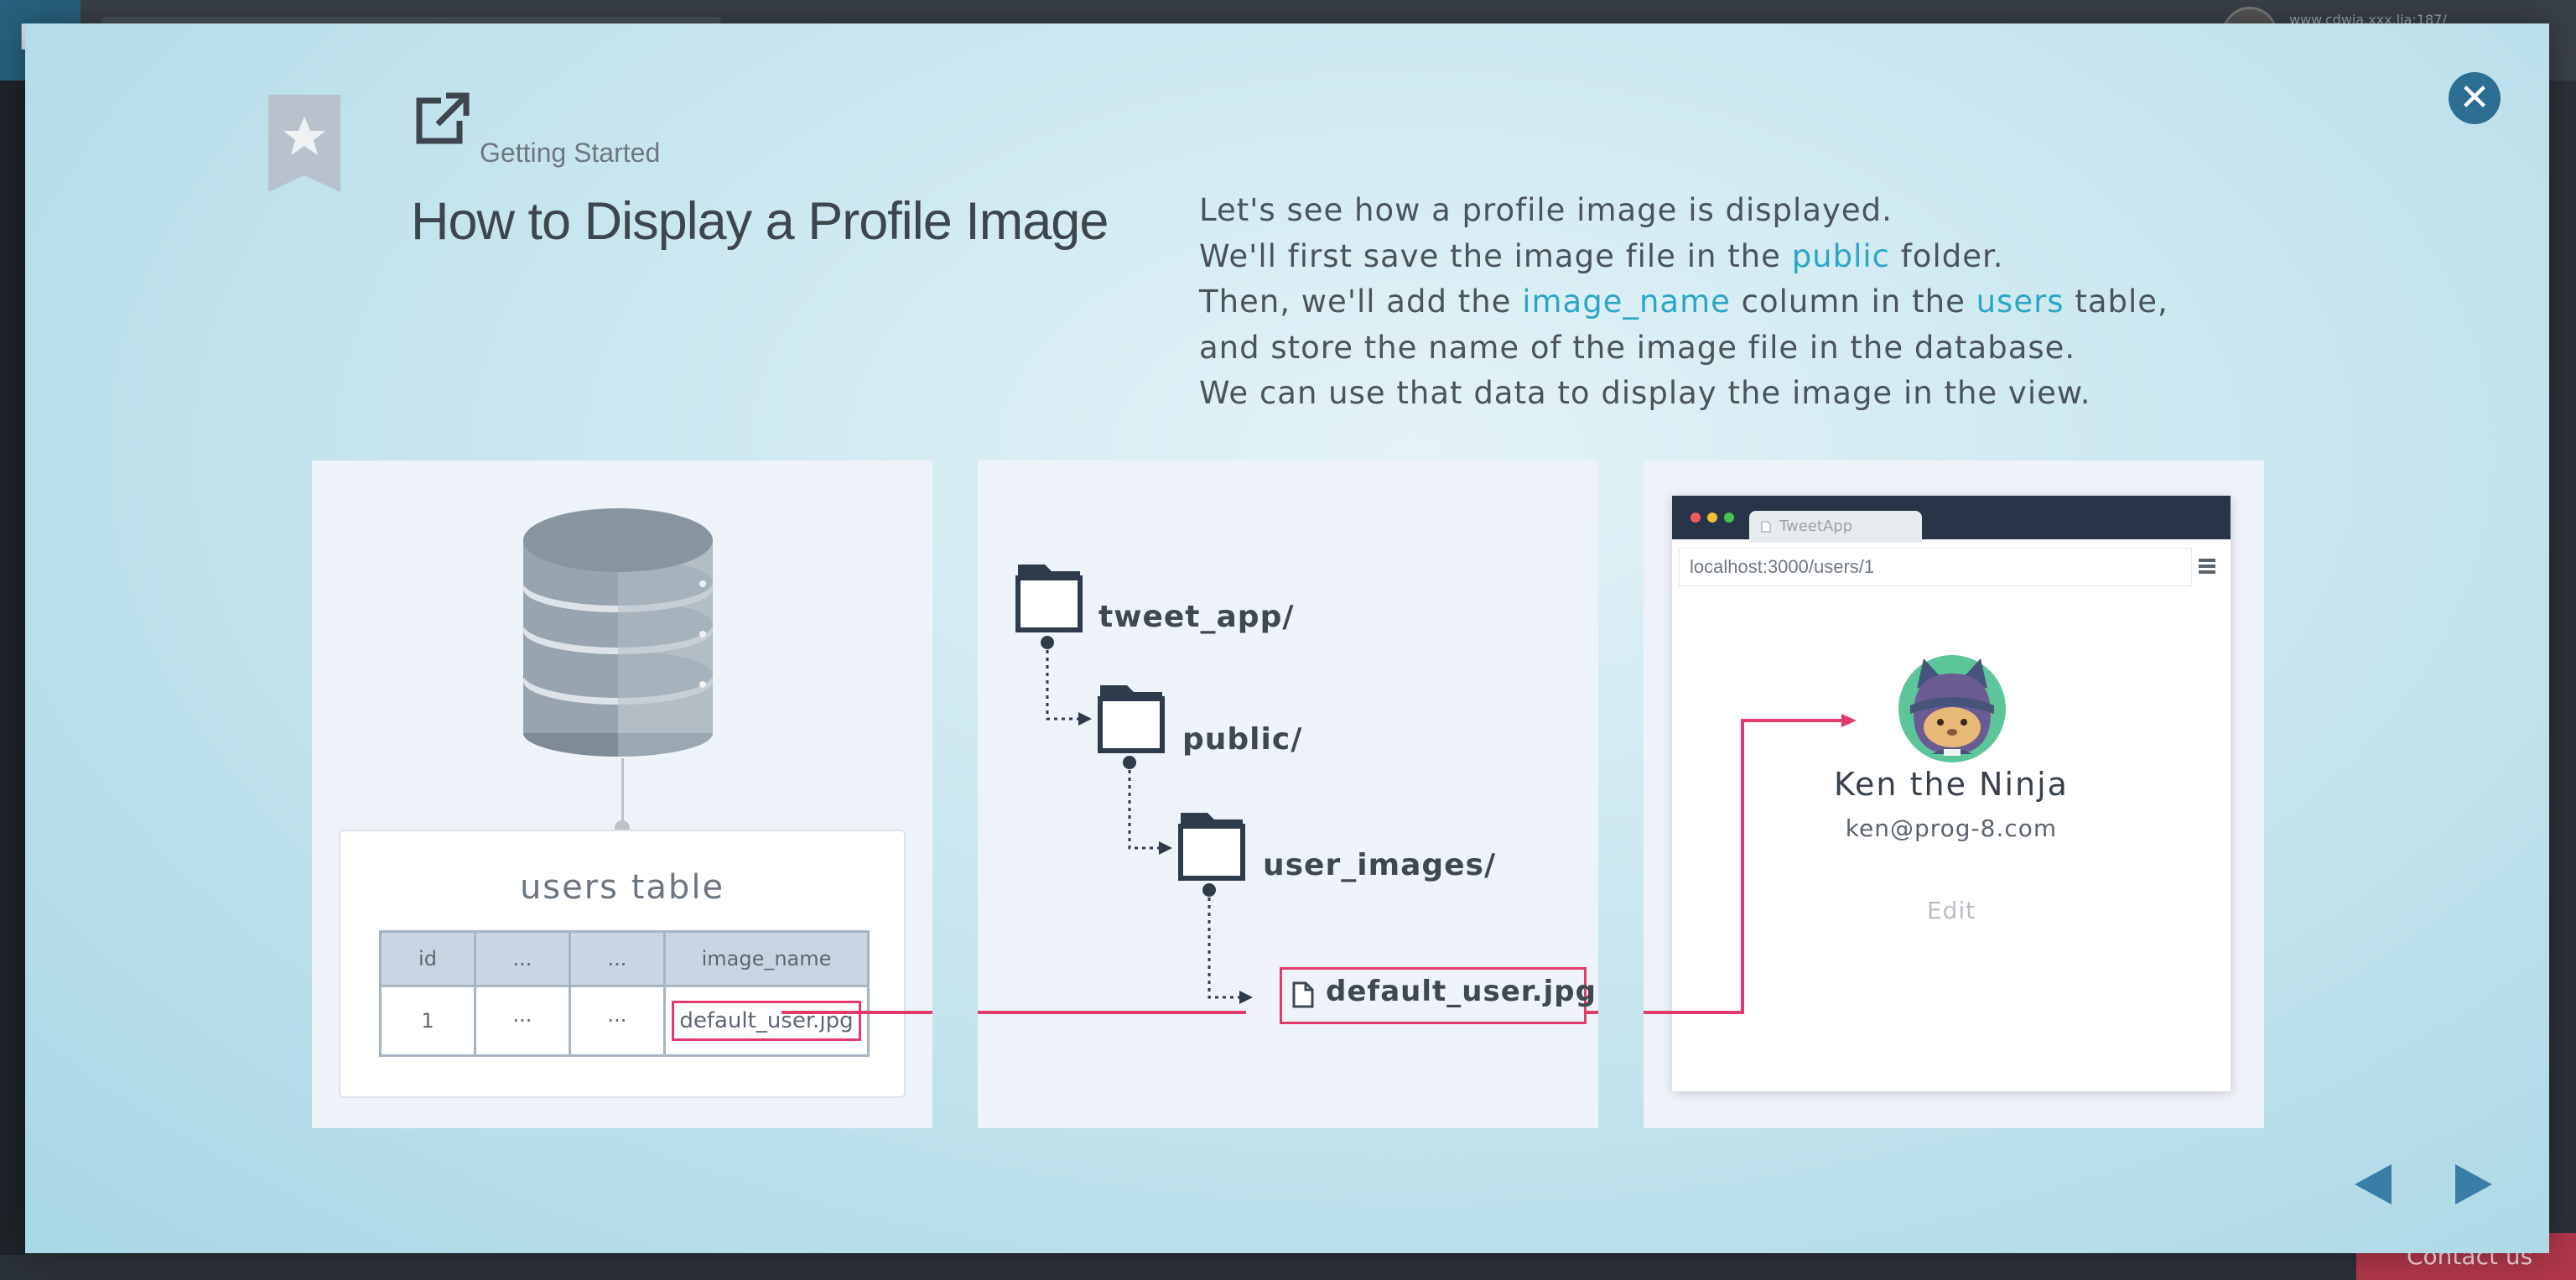 Image resolution: width=2576 pixels, height=1280 pixels. What do you see at coordinates (1952, 708) in the screenshot?
I see `profile-avatar` at bounding box center [1952, 708].